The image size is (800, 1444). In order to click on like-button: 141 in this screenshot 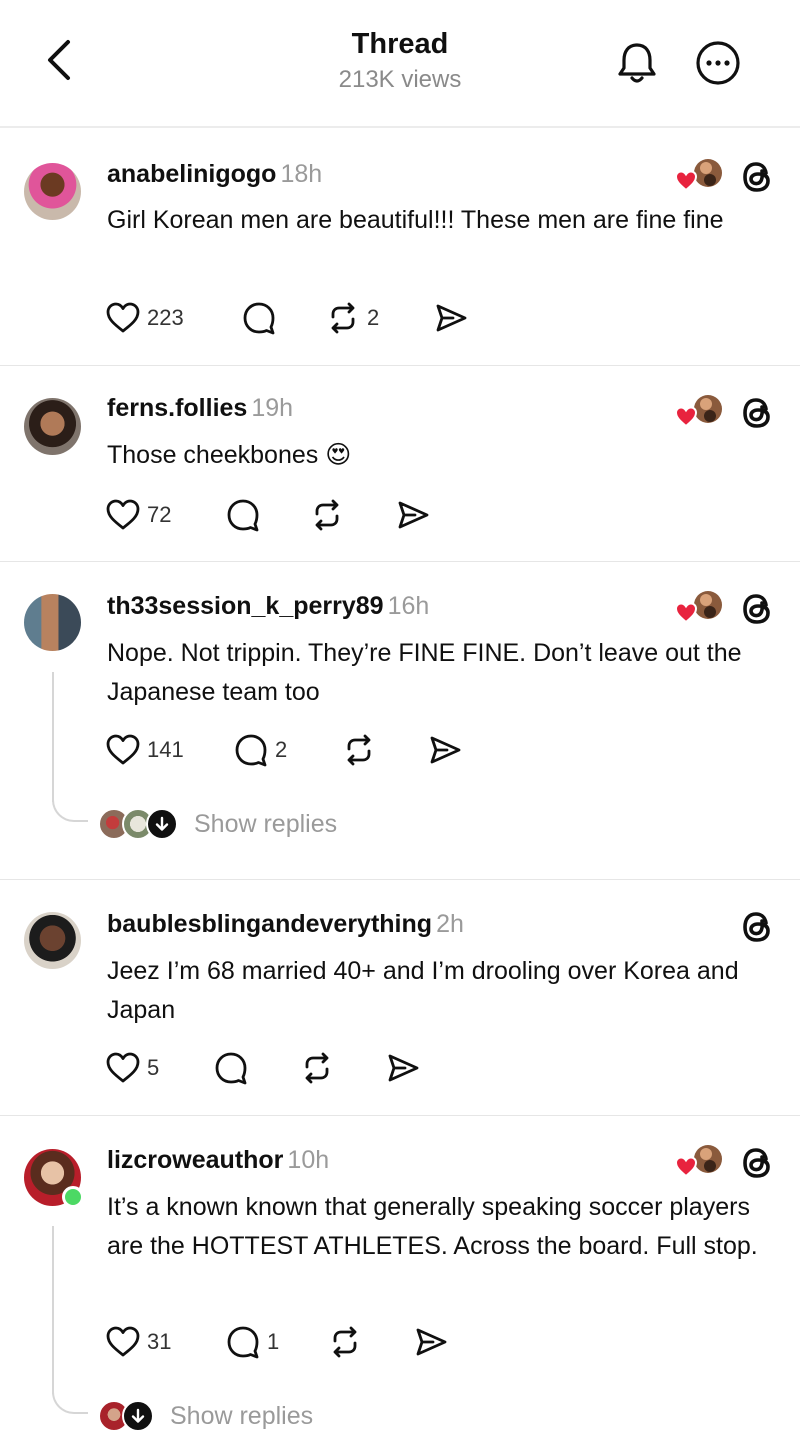, I will do `click(144, 750)`.